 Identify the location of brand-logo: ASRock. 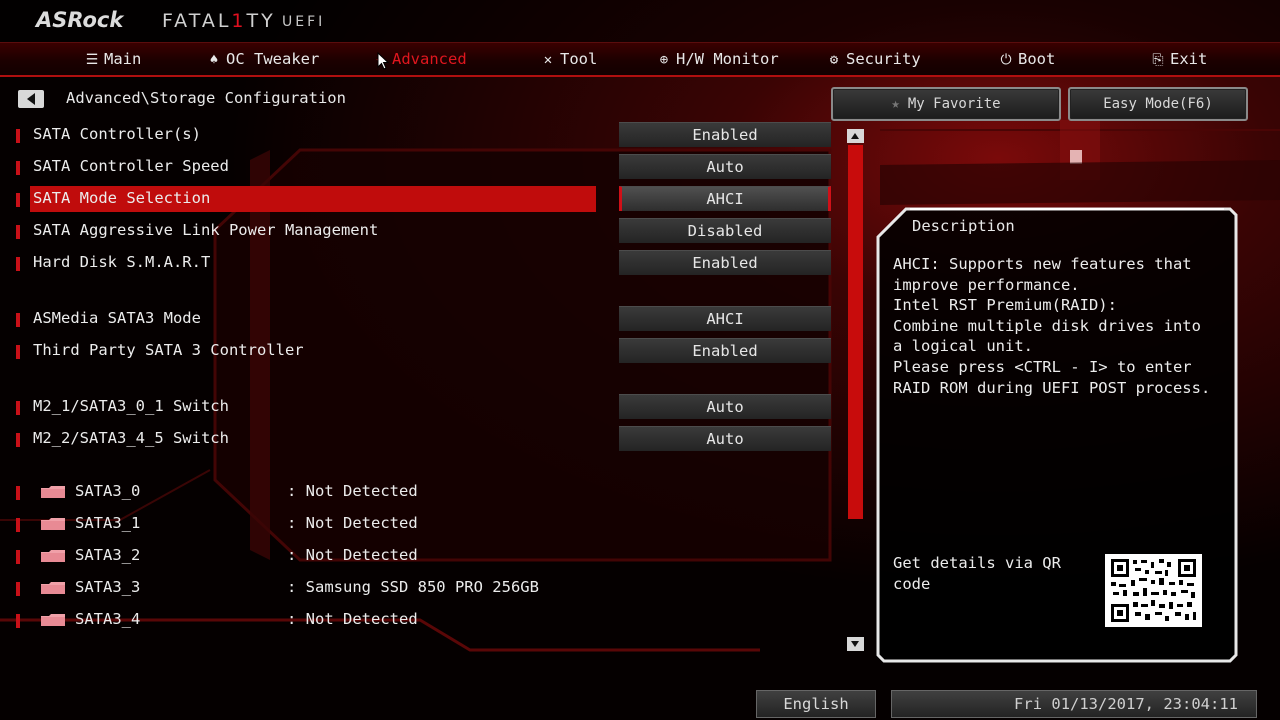
(80, 20).